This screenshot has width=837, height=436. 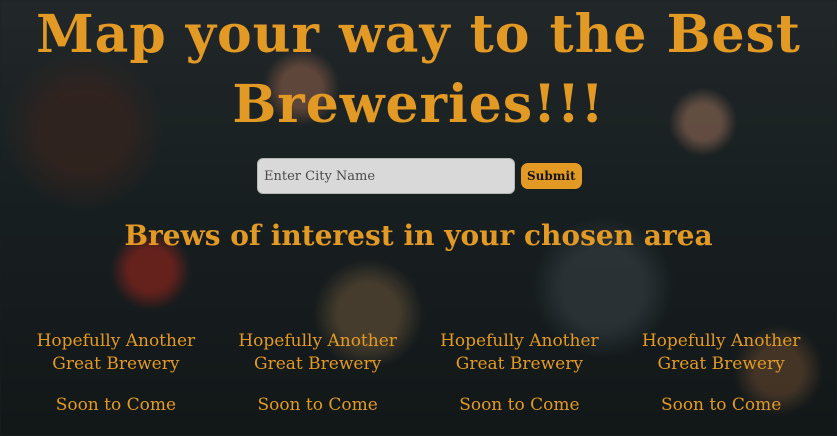 What do you see at coordinates (418, 235) in the screenshot?
I see `results-heading: Brews of interest in your chosen area` at bounding box center [418, 235].